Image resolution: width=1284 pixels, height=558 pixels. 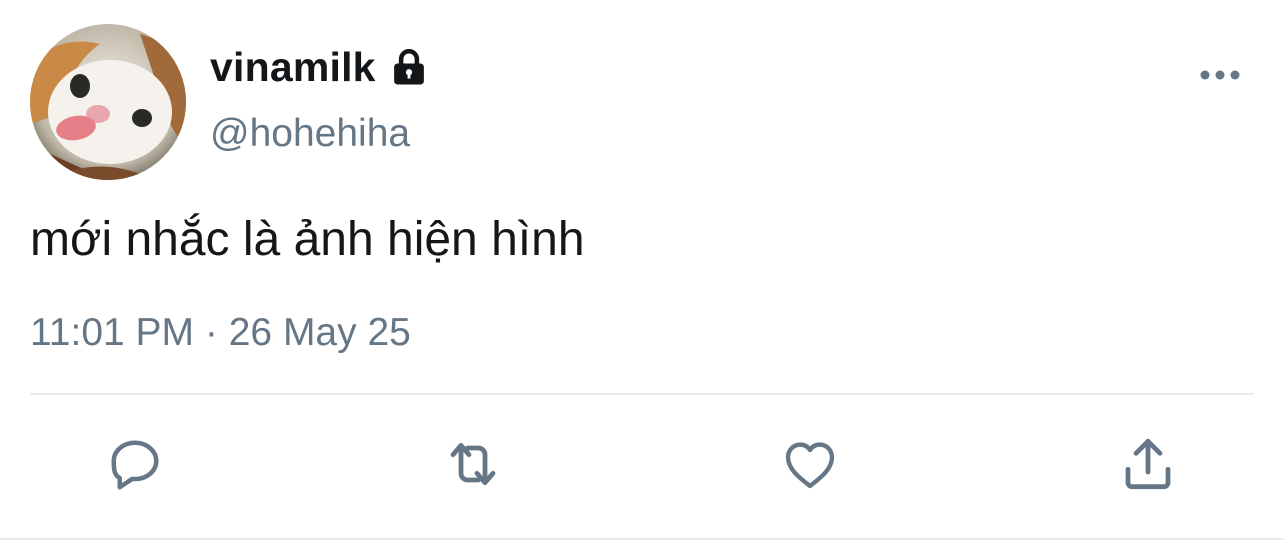 I want to click on heart-icon, so click(x=810, y=465).